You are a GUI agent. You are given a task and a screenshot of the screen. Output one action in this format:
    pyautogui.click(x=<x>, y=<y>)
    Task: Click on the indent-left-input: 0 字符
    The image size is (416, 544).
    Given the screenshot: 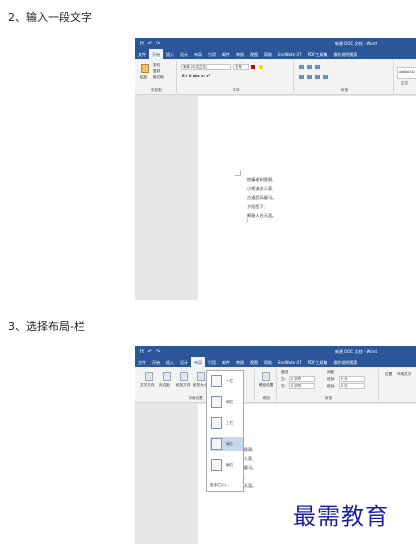 What is the action you would take?
    pyautogui.click(x=302, y=379)
    